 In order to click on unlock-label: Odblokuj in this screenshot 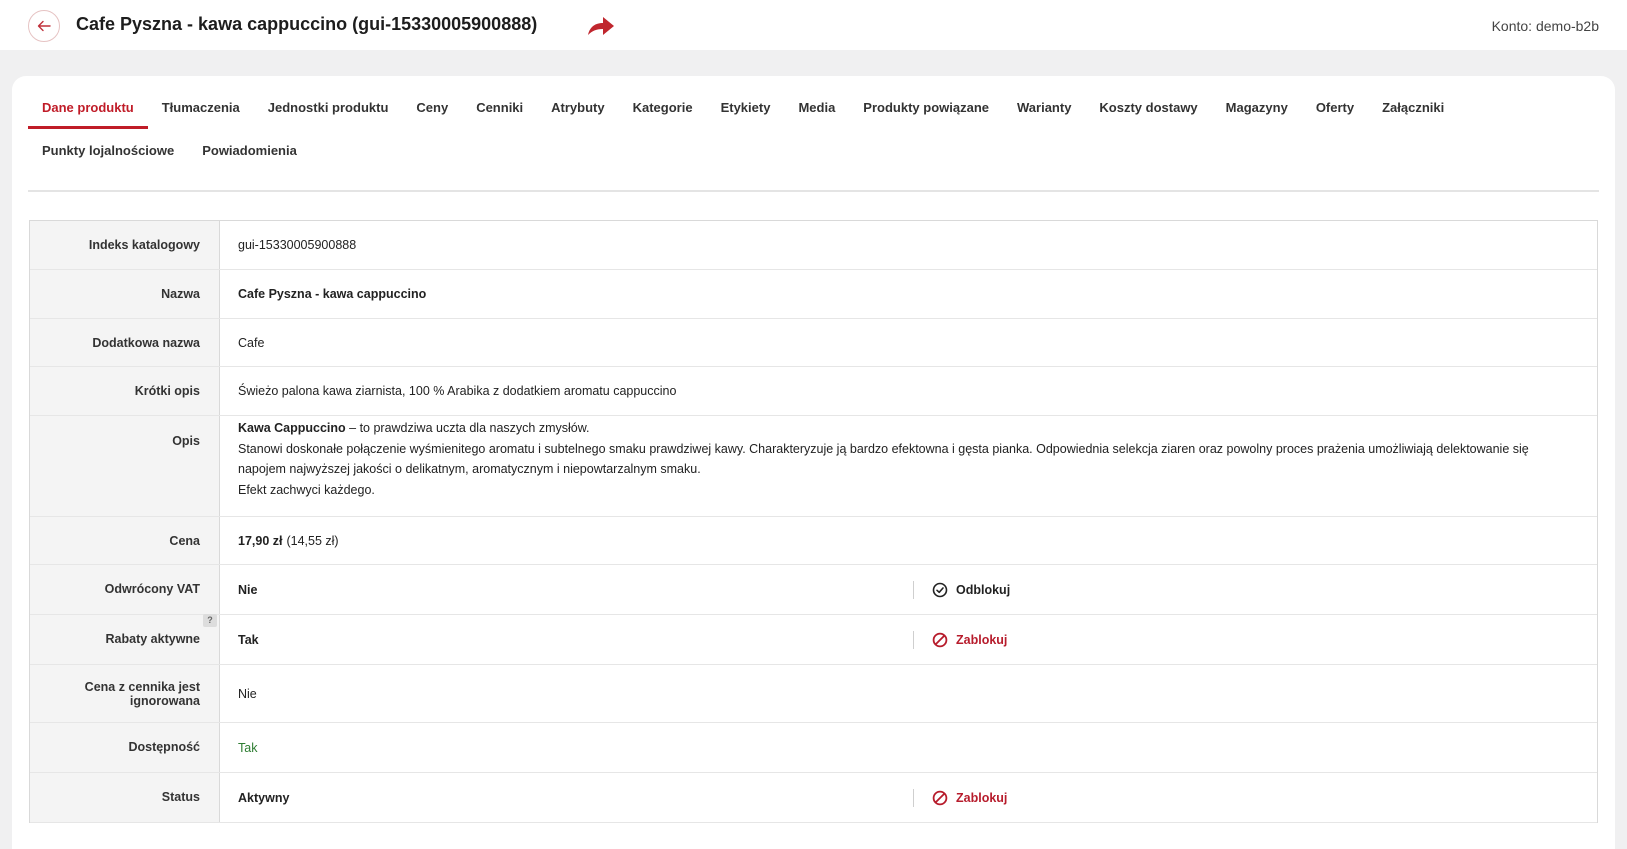, I will do `click(983, 589)`.